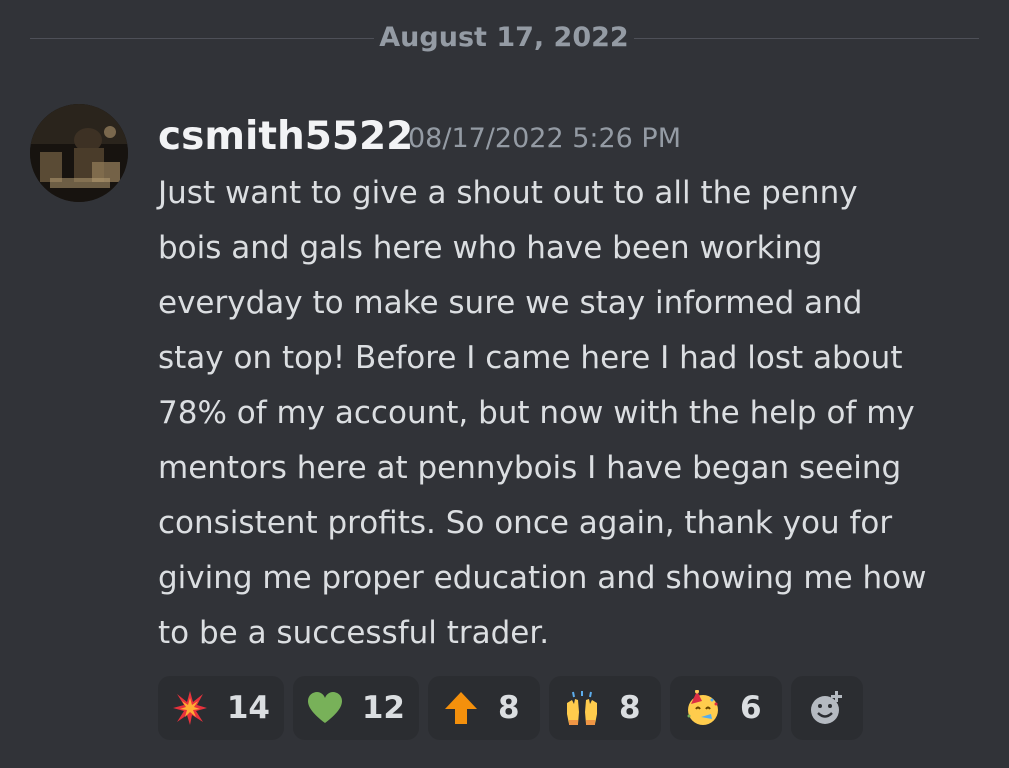 This screenshot has width=1009, height=768. I want to click on reaction-up-arrow: 8, so click(484, 708).